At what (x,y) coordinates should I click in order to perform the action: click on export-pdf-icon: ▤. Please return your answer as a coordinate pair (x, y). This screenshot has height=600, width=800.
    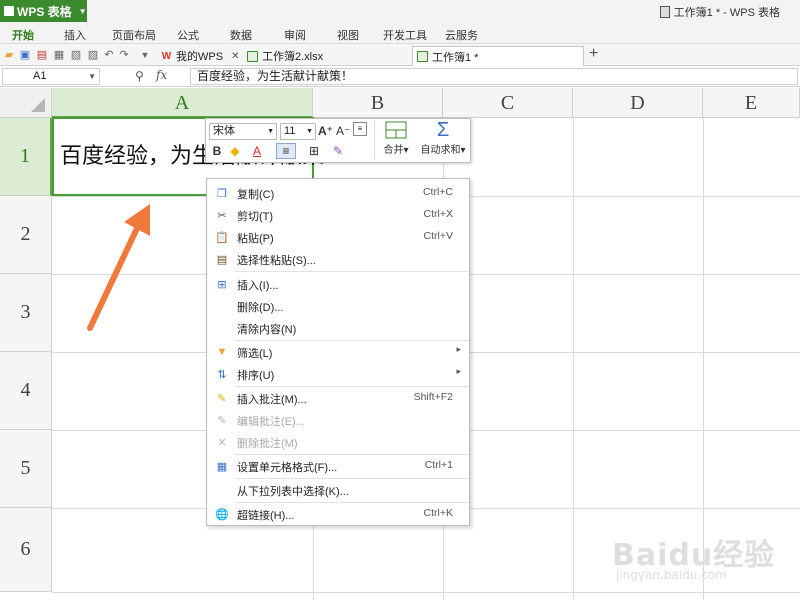
    Looking at the image, I should click on (42, 55).